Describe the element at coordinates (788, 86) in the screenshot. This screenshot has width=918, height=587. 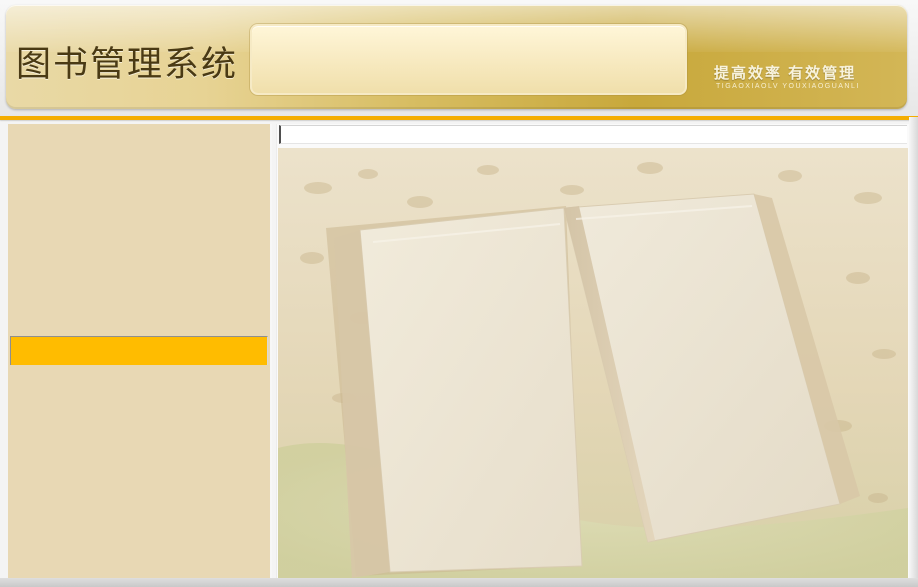
I see `slogan-pinyin: TIGAOXIAOLV YOUXIAOGUANLI` at that location.